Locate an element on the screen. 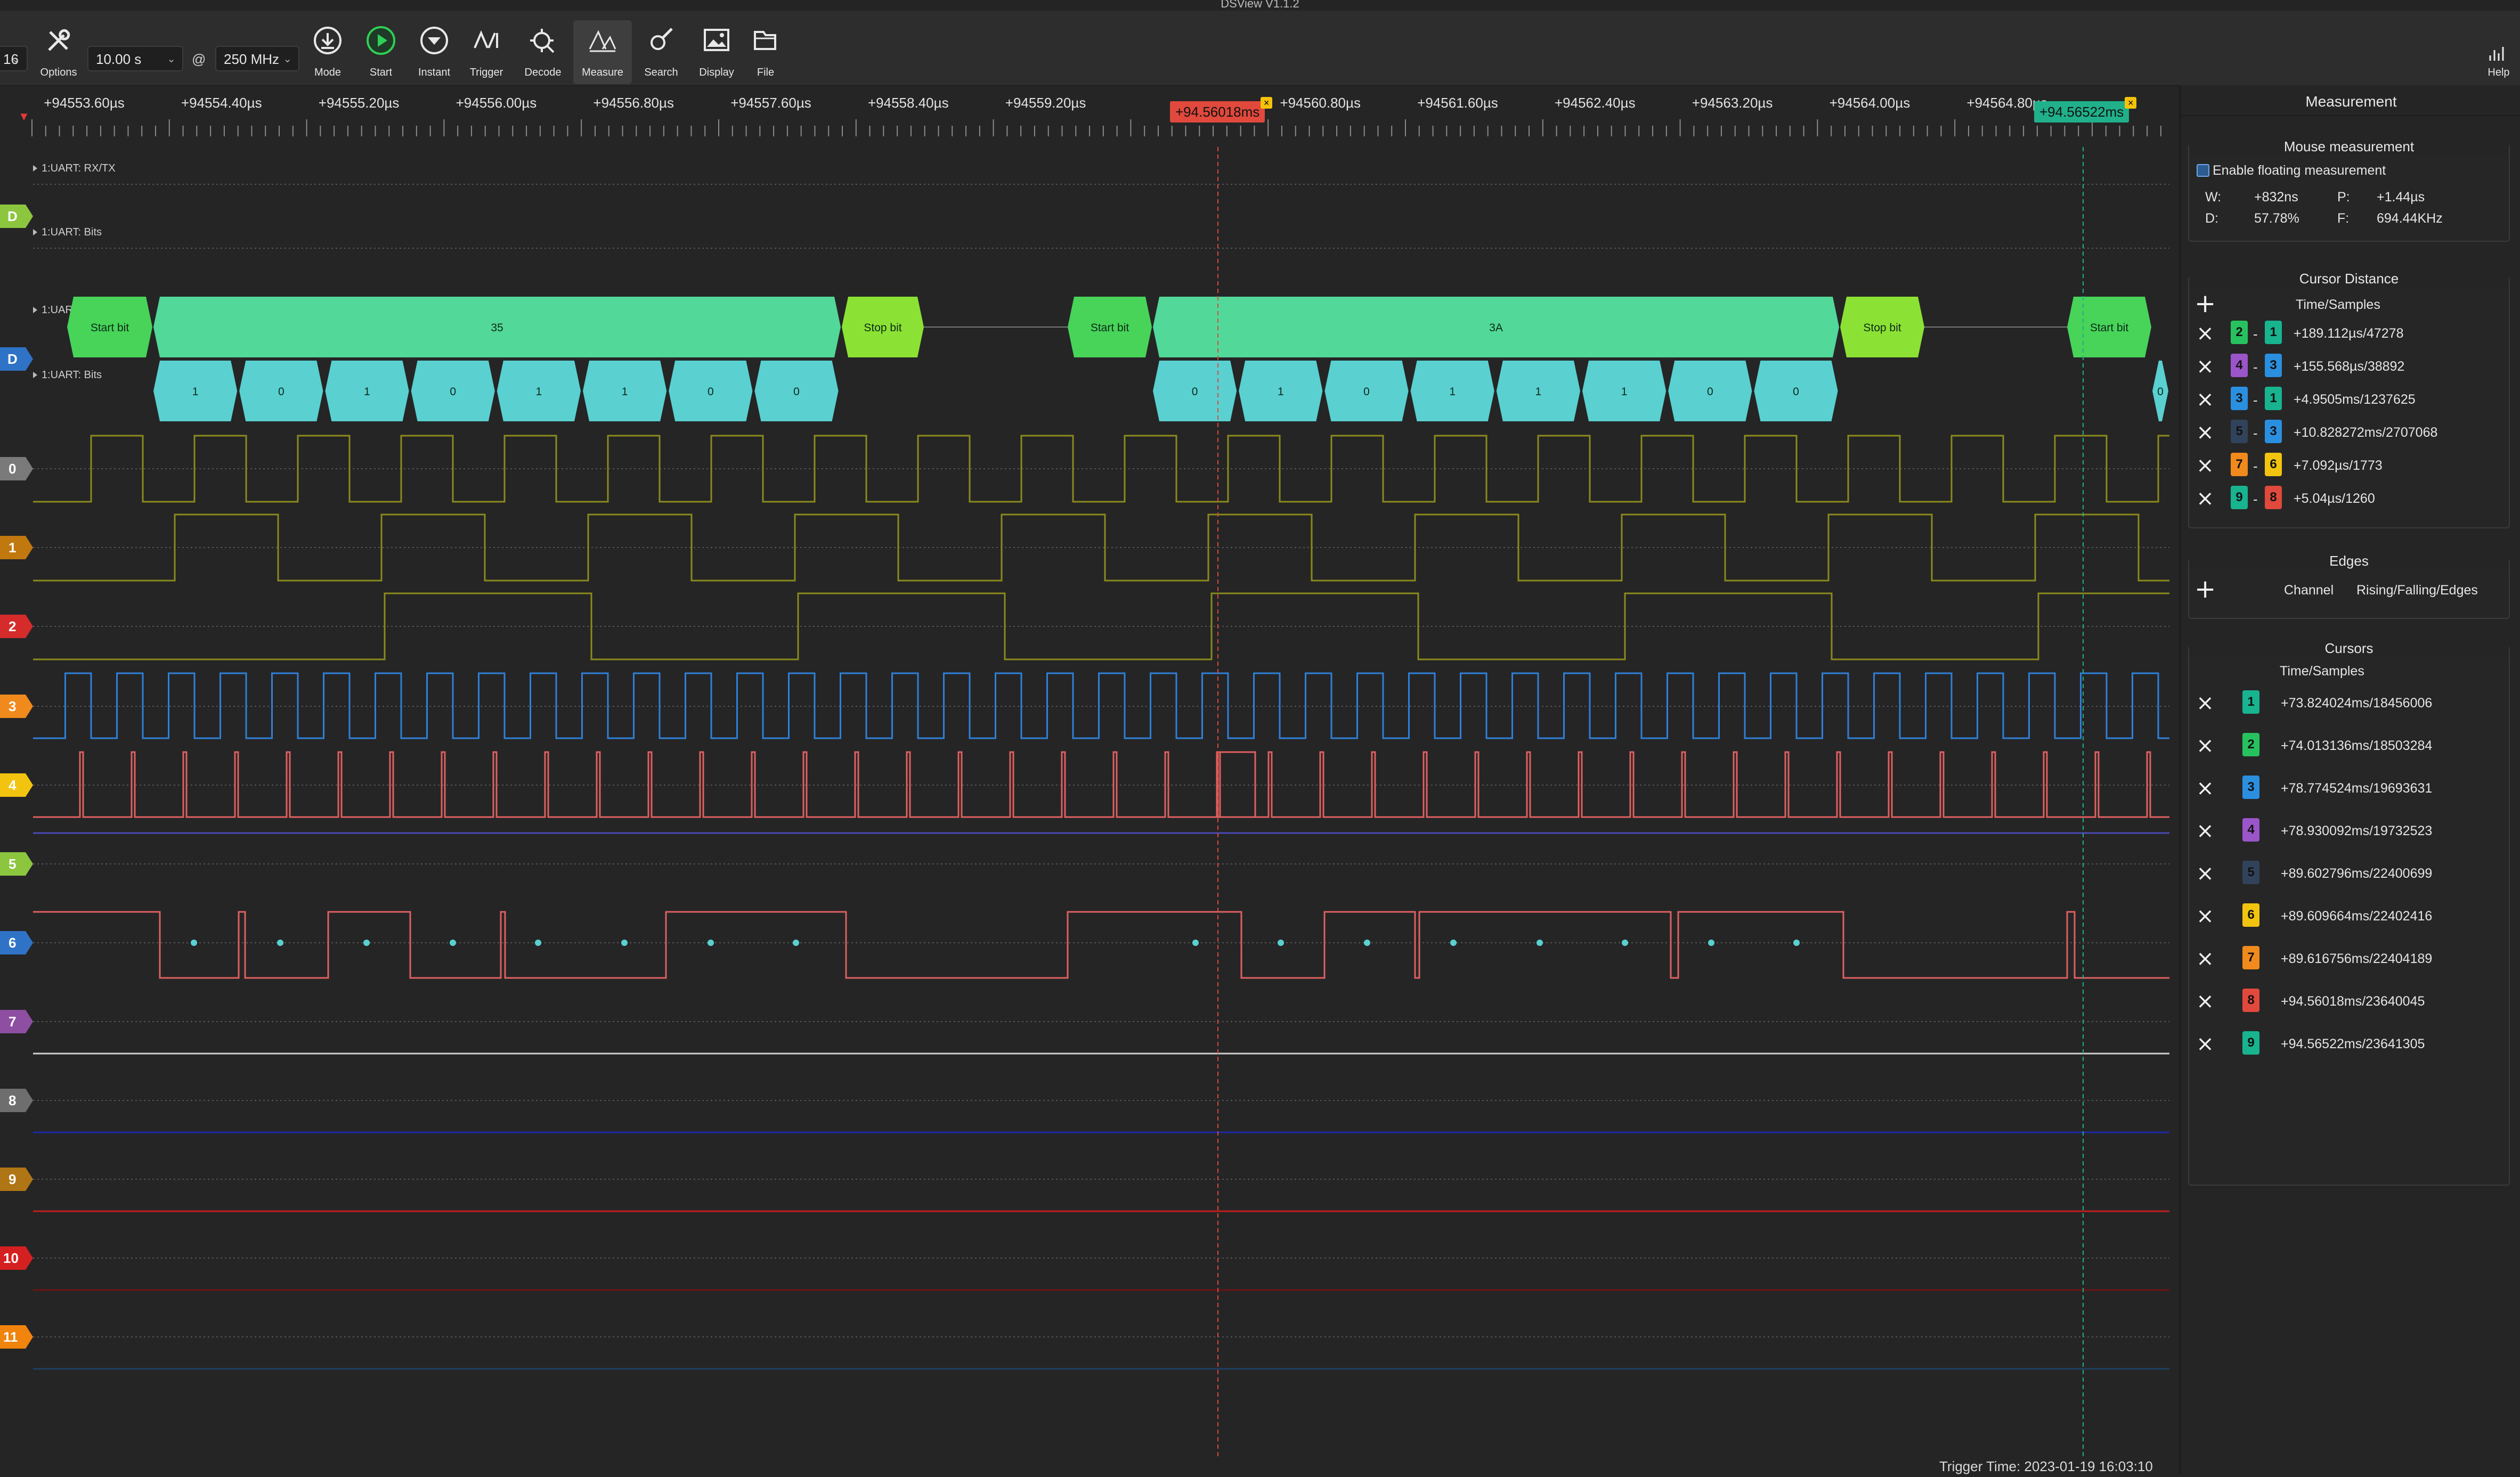 The height and width of the screenshot is (1477, 2520). uart-data-byte: 3A is located at coordinates (1496, 327).